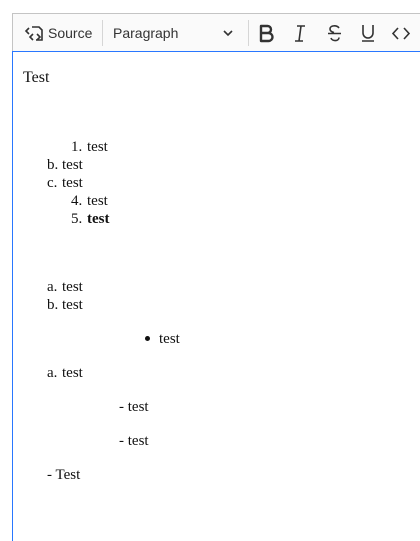  Describe the element at coordinates (70, 33) in the screenshot. I see `source-label: Source` at that location.